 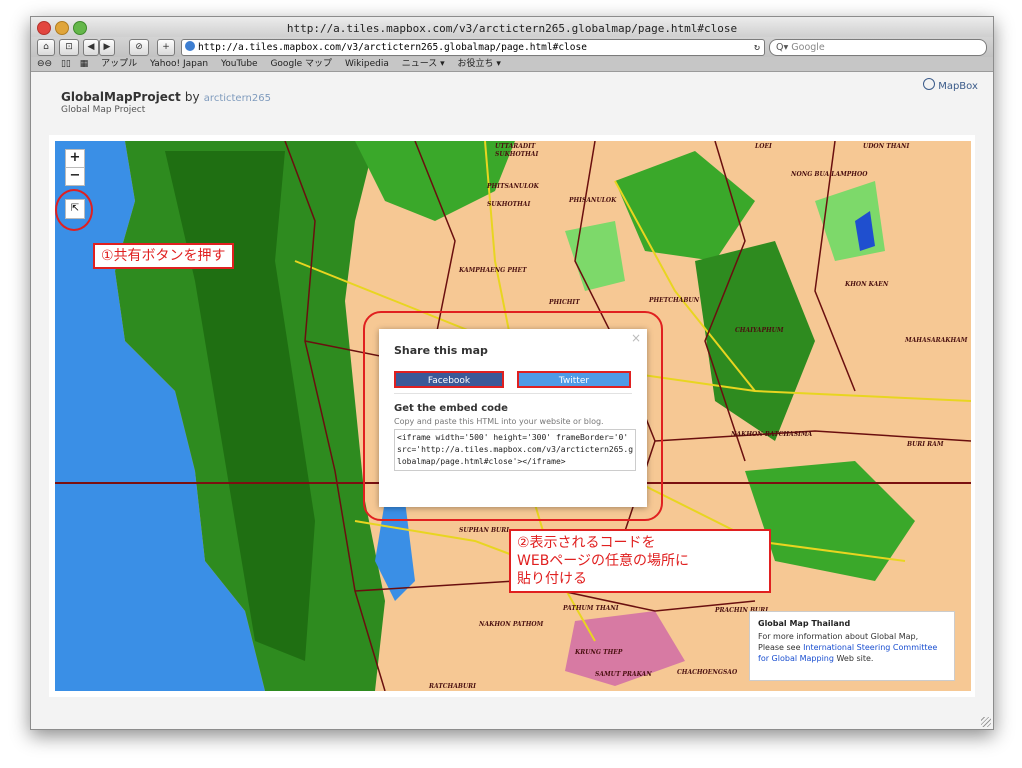 What do you see at coordinates (804, 623) in the screenshot?
I see `attribution-title: Global Map Thailand` at bounding box center [804, 623].